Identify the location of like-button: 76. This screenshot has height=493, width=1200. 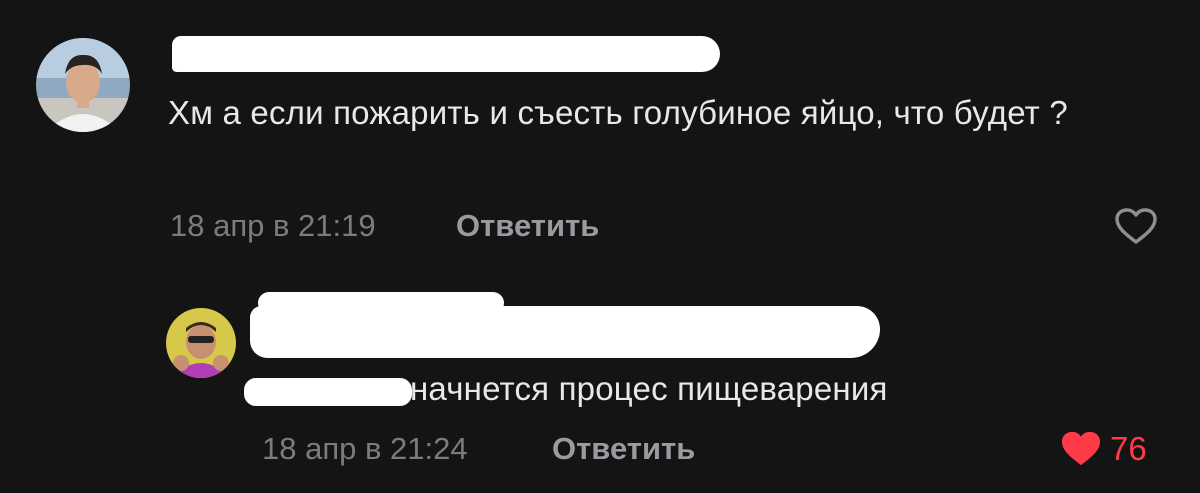
(1103, 449).